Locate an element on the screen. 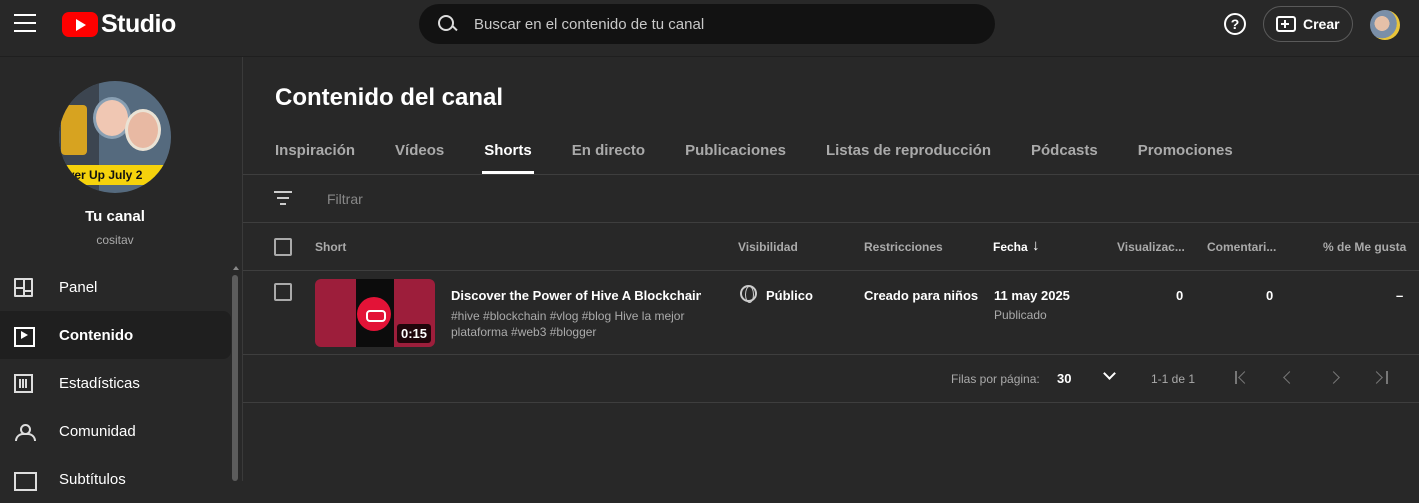  globe-icon is located at coordinates (748, 294).